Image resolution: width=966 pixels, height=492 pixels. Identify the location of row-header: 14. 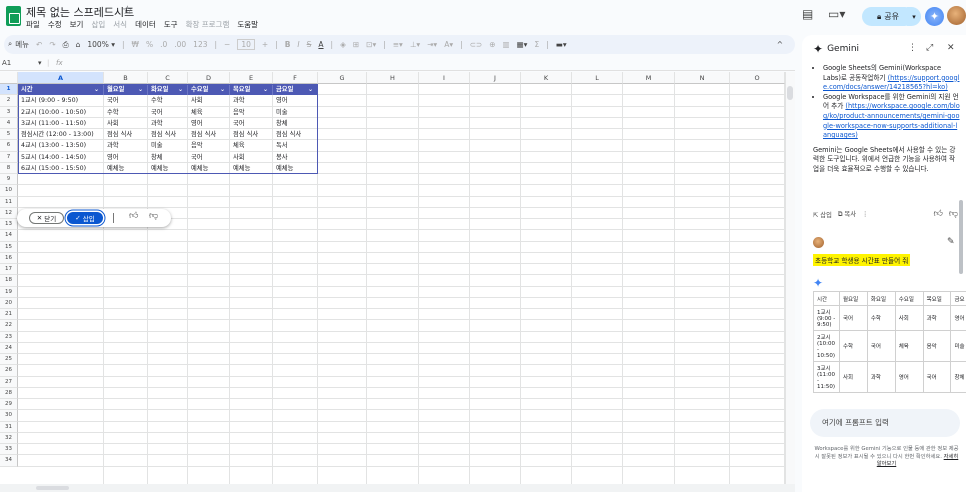
(9, 236).